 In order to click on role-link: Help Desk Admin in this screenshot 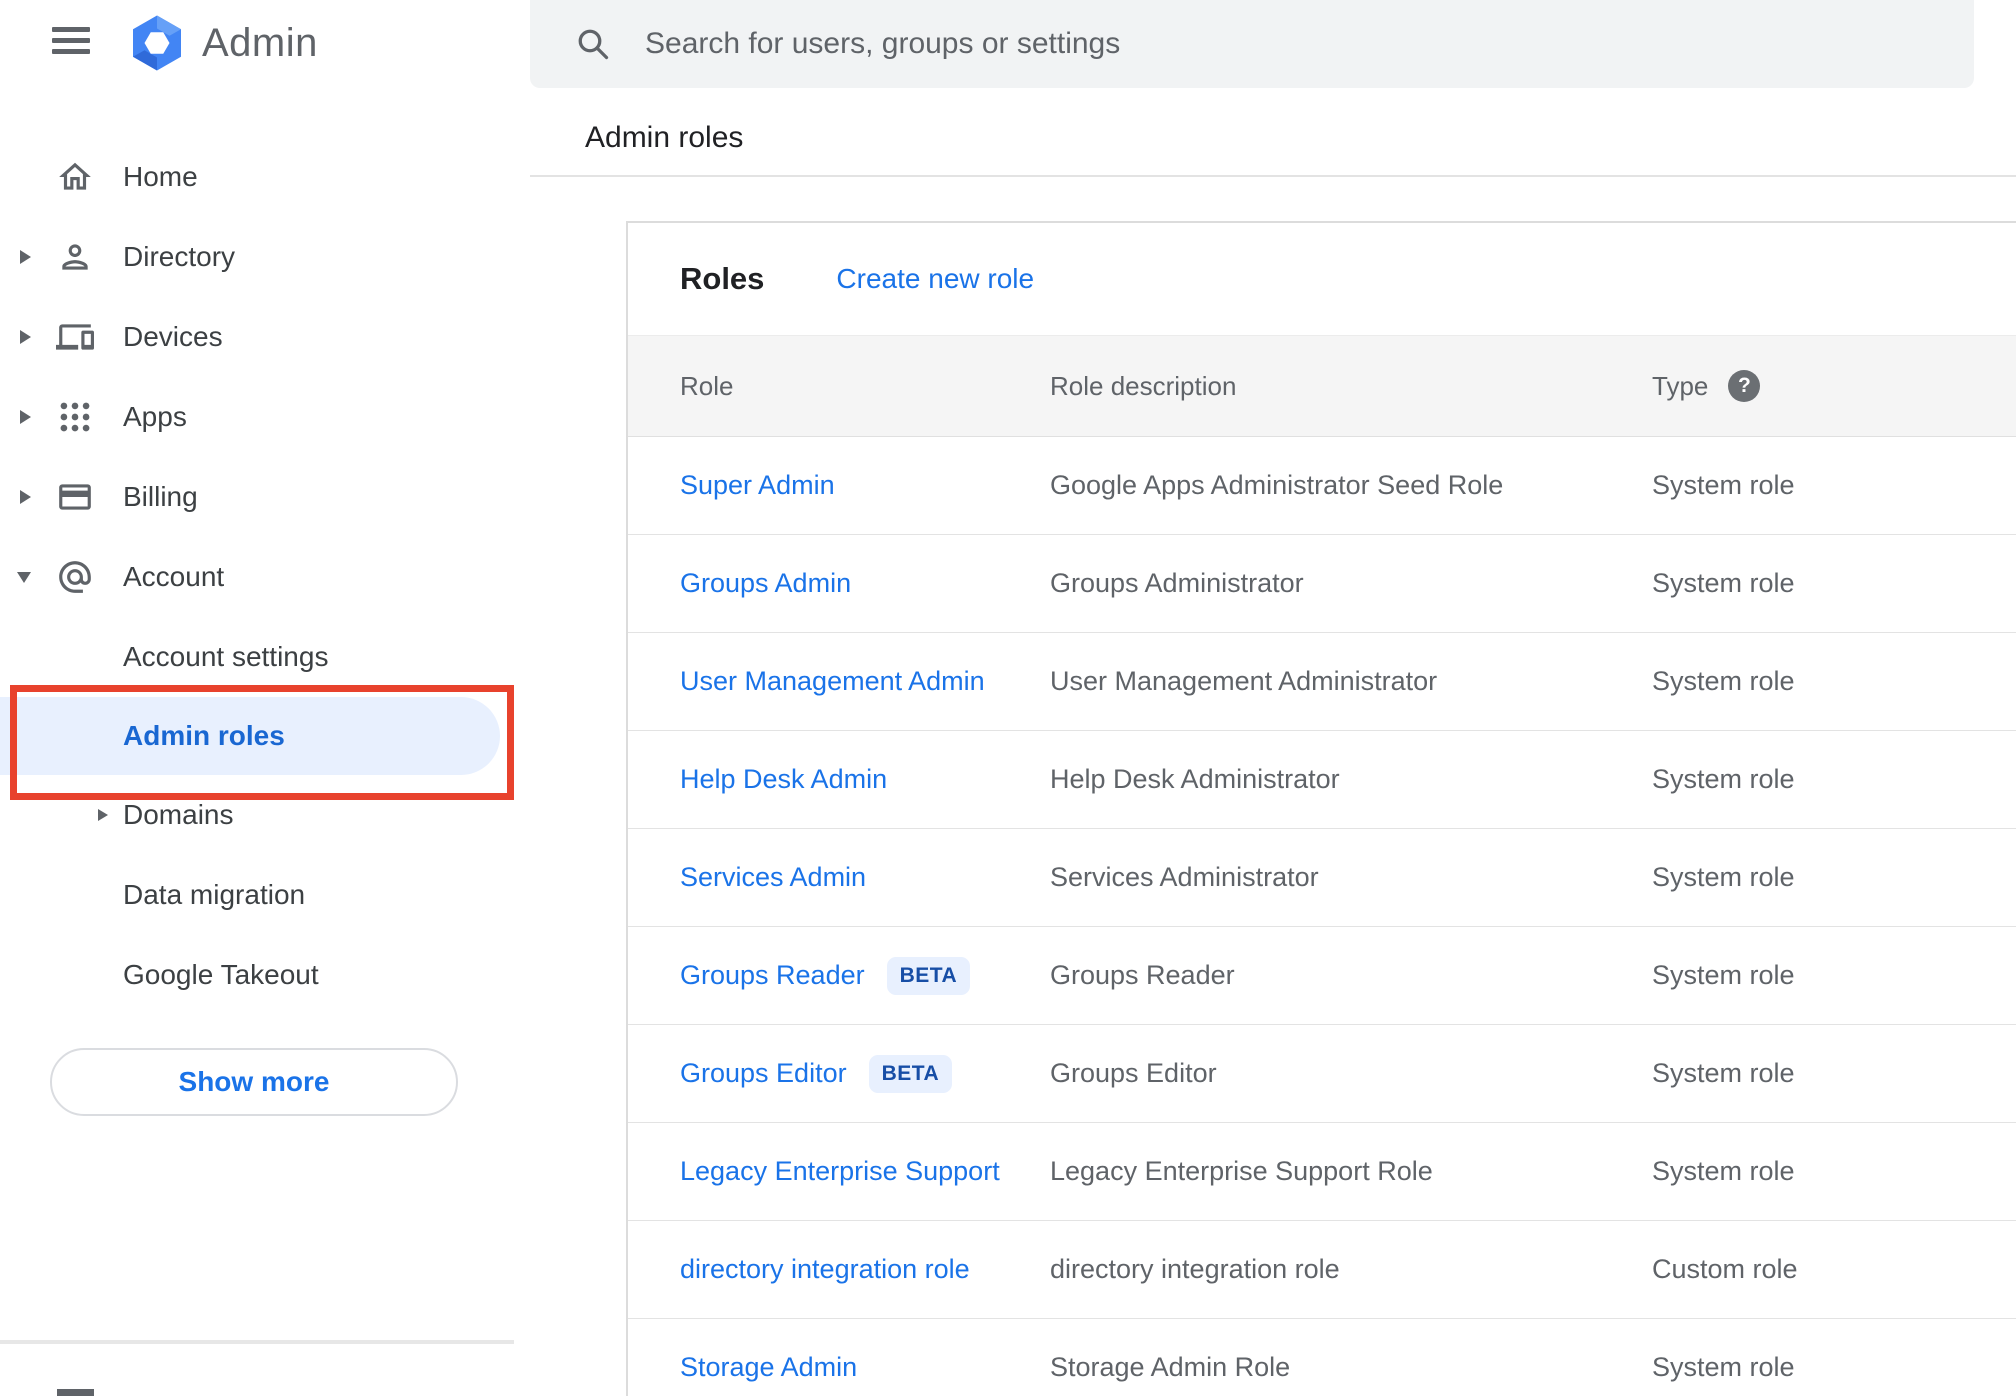, I will do `click(783, 779)`.